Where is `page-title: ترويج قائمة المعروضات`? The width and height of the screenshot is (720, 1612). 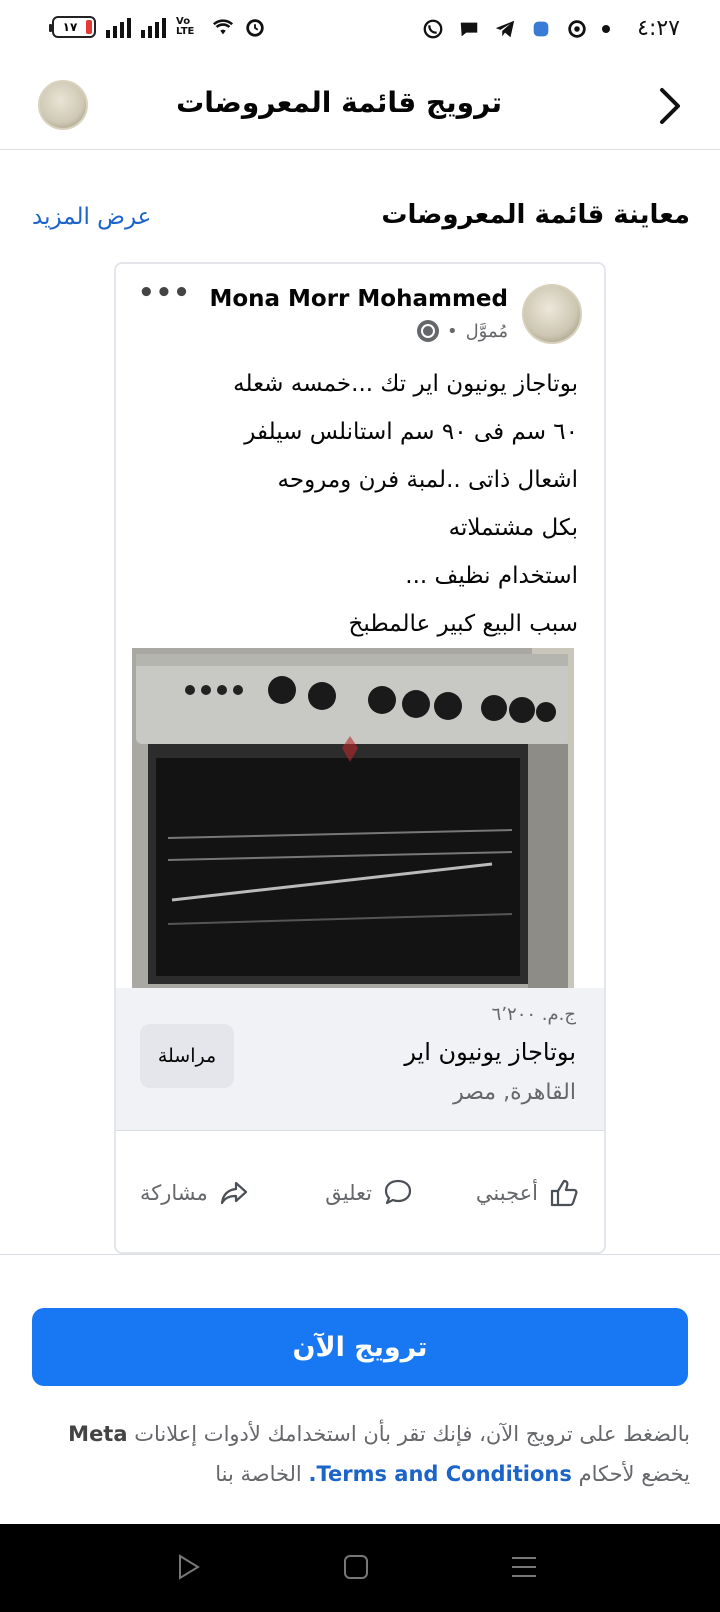
page-title: ترويج قائمة المعروضات is located at coordinates (339, 102).